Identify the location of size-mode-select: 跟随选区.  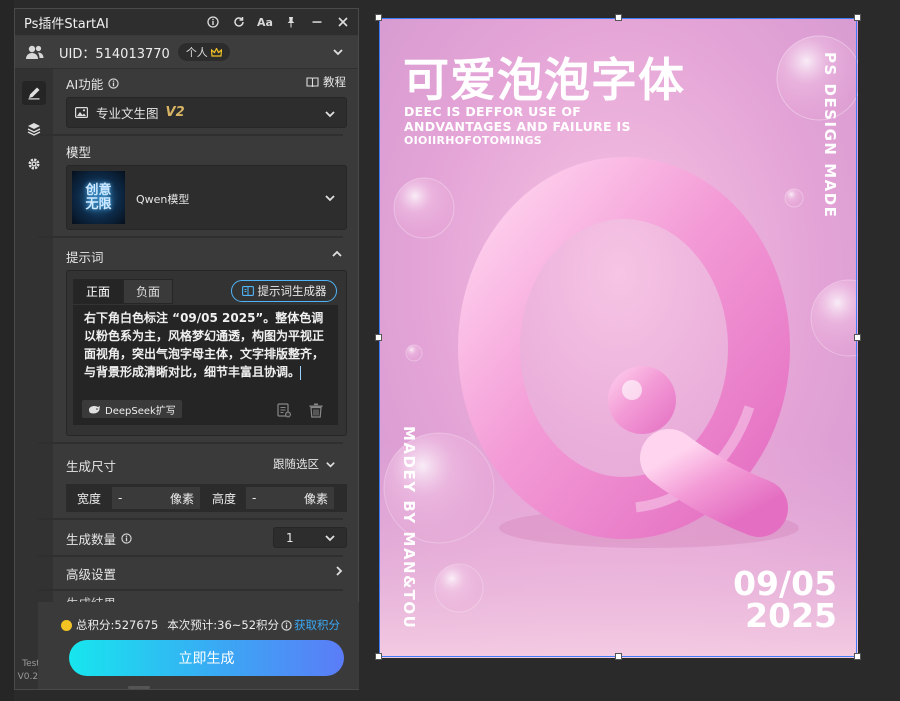
(304, 464).